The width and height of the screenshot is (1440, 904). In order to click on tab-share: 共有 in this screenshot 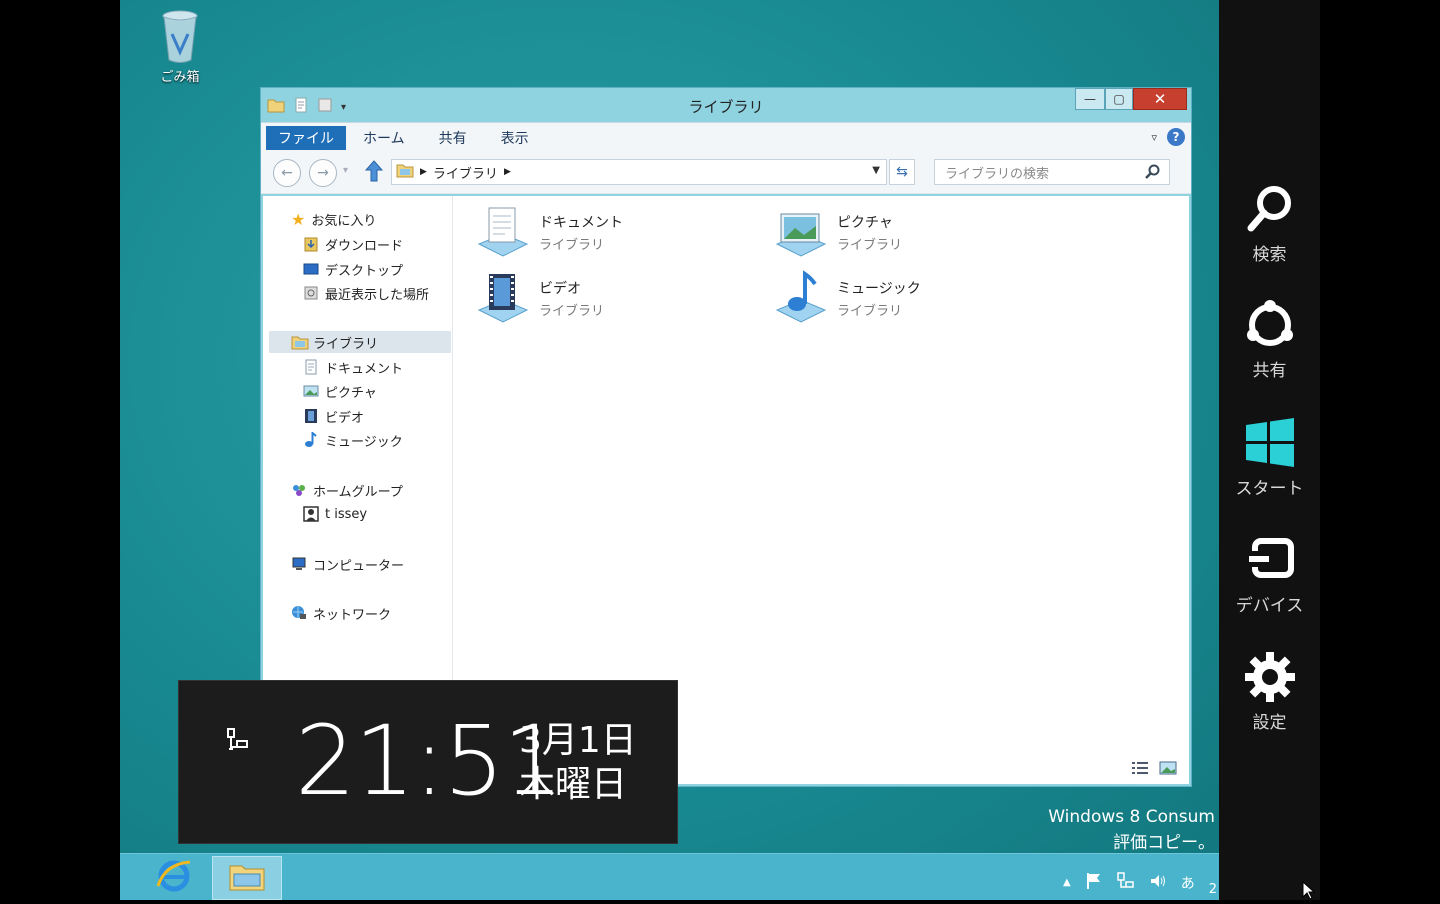, I will do `click(453, 137)`.